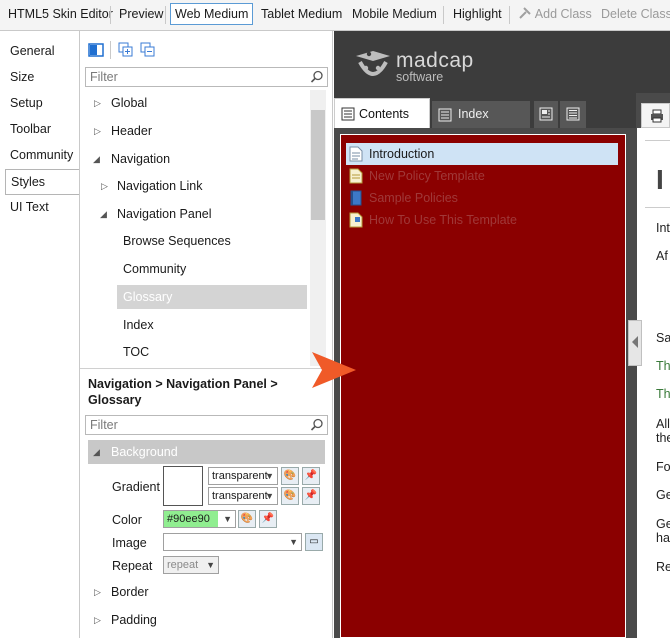  What do you see at coordinates (148, 50) in the screenshot?
I see `collapse-all-icon` at bounding box center [148, 50].